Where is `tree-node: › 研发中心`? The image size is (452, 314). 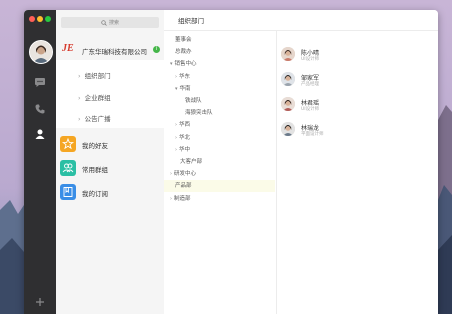 tree-node: › 研发中心 is located at coordinates (183, 174).